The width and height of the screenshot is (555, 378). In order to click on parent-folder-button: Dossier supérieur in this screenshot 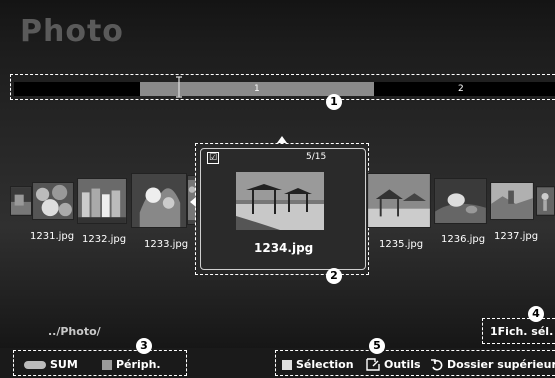, I will do `click(493, 364)`.